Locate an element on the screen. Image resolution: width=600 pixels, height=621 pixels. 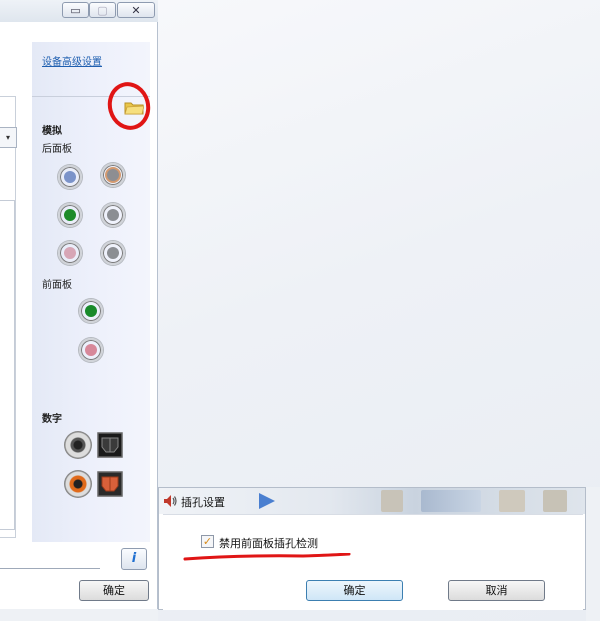
play-icon is located at coordinates (267, 501).